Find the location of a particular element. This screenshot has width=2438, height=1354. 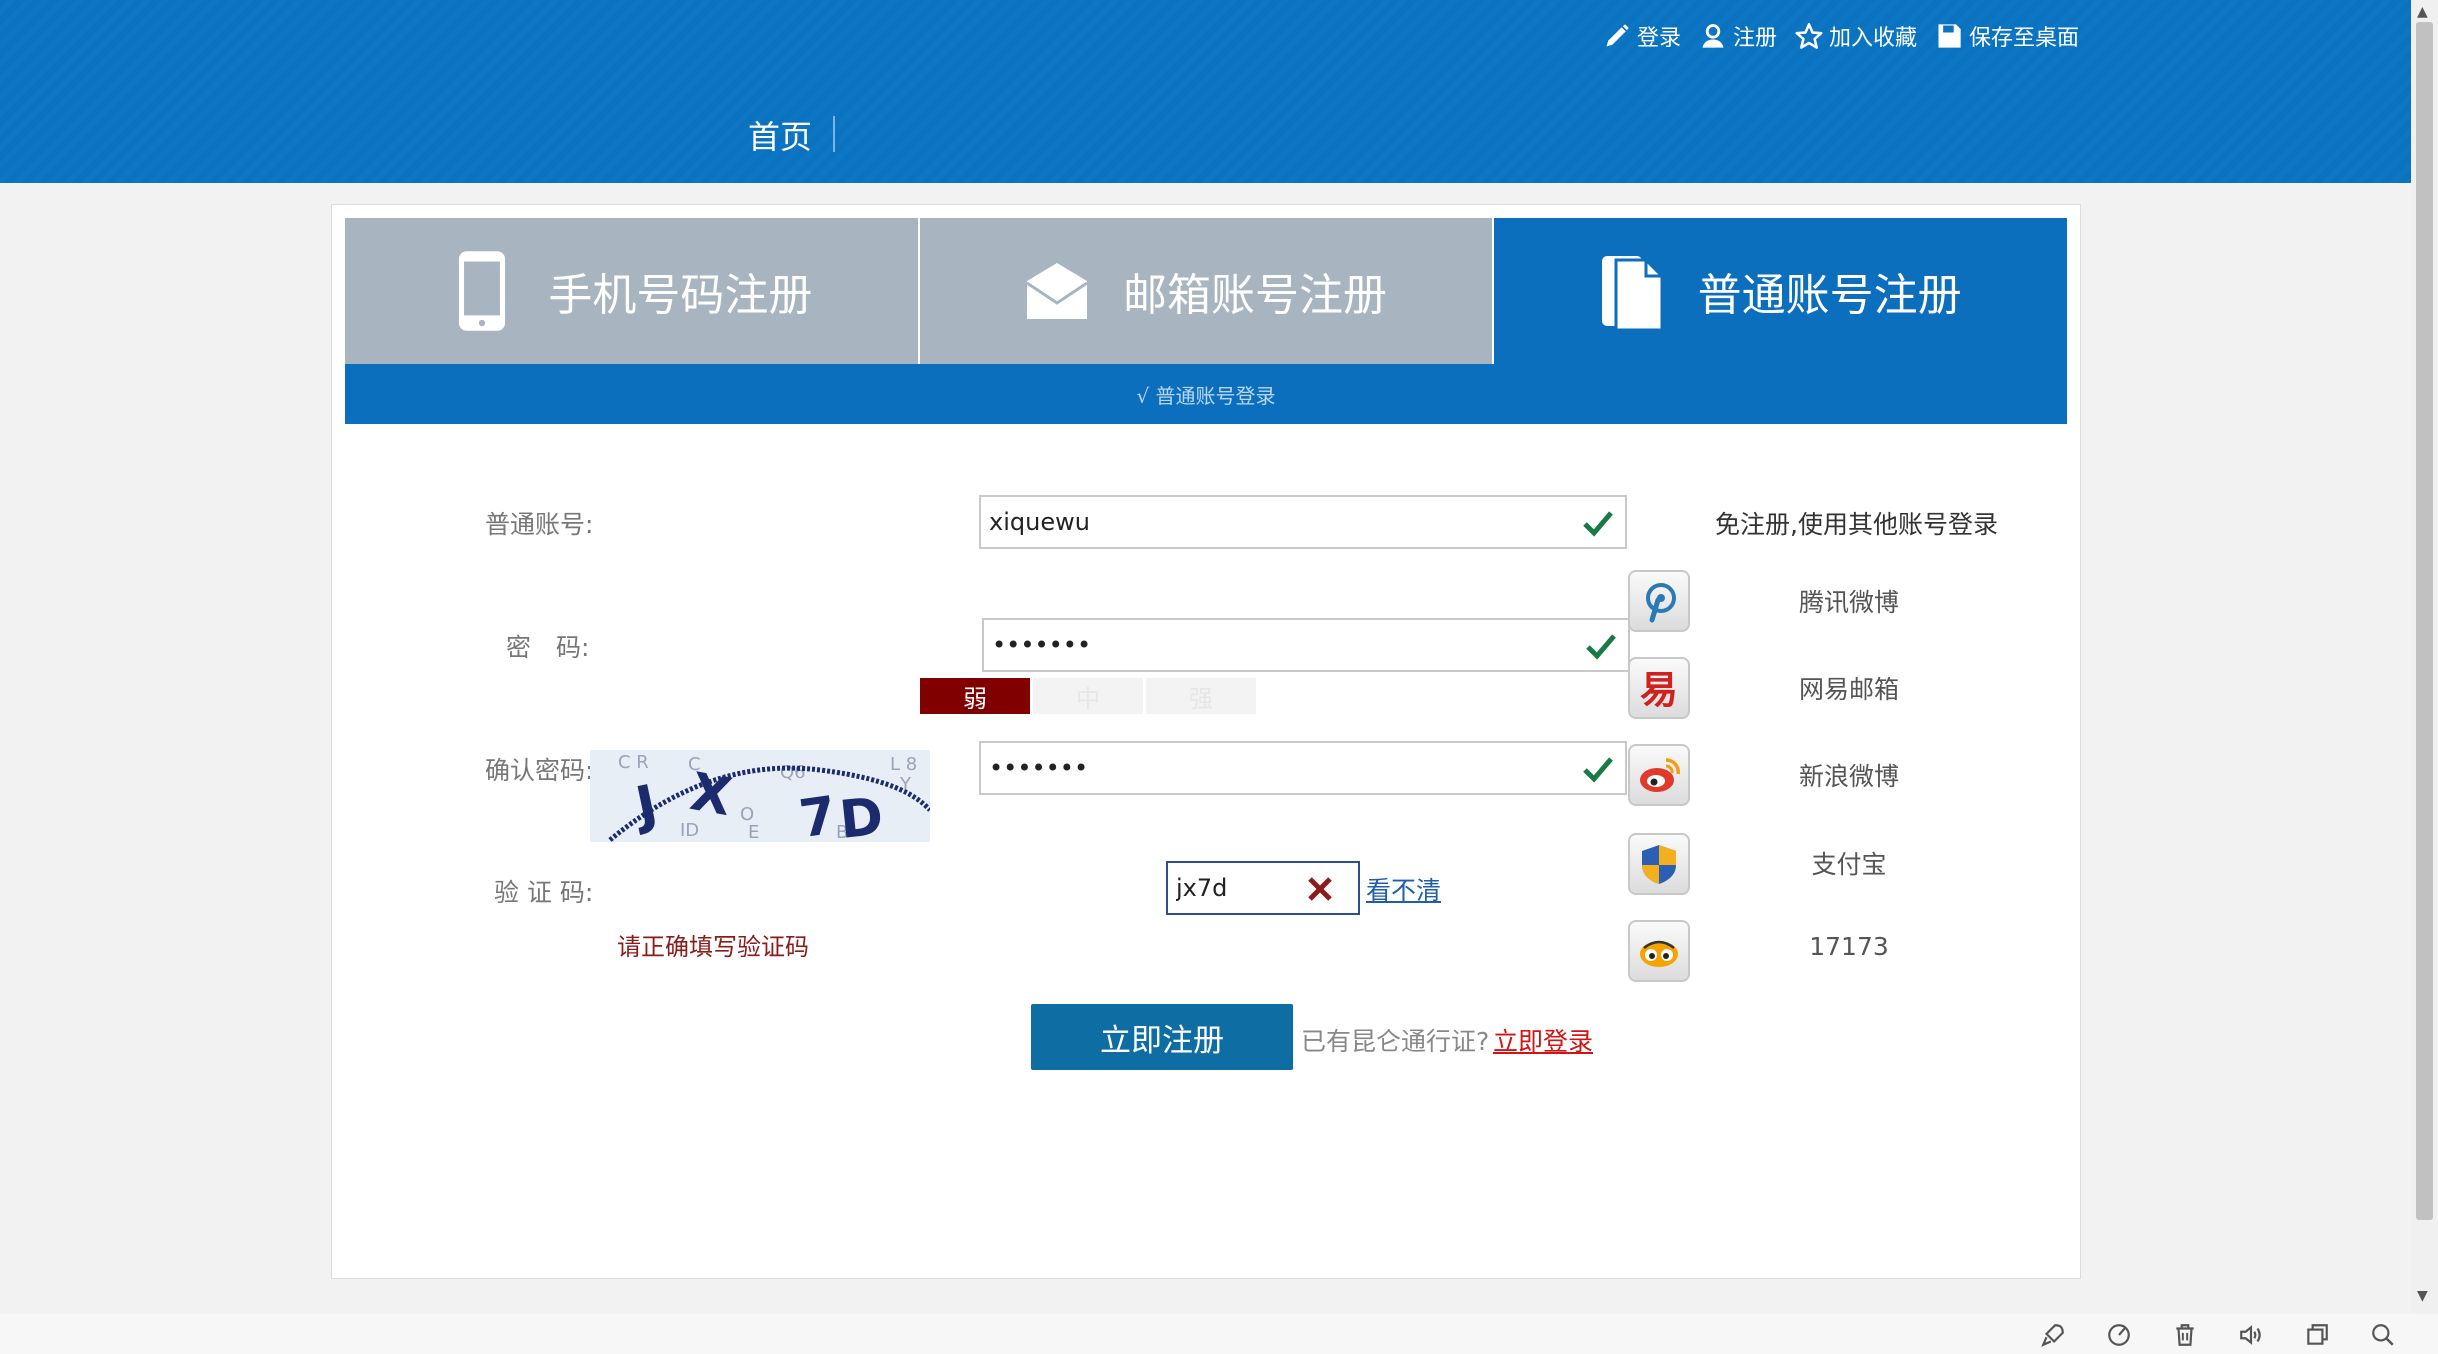

svg-text: Q6 is located at coordinates (793, 772).